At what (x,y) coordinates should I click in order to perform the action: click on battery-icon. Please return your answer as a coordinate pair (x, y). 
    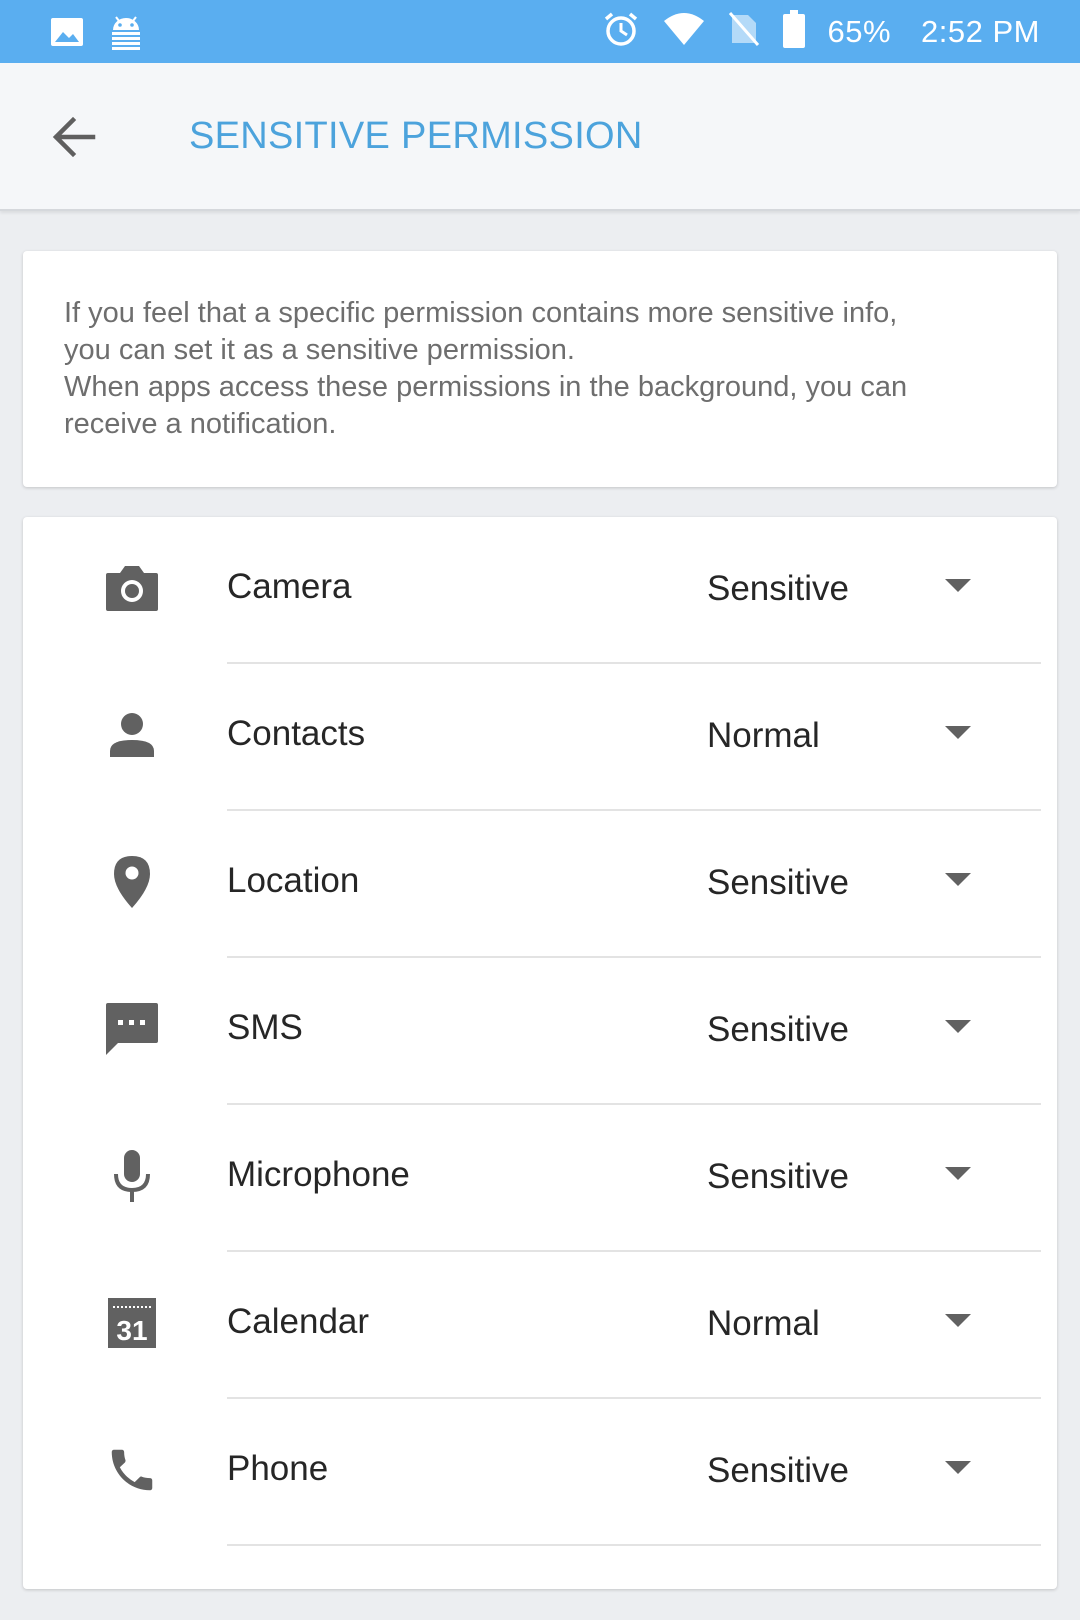
    Looking at the image, I should click on (794, 31).